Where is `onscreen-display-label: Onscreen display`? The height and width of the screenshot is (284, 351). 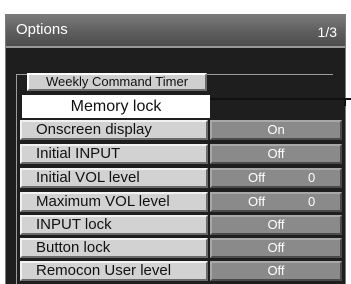 onscreen-display-label: Onscreen display is located at coordinates (114, 130).